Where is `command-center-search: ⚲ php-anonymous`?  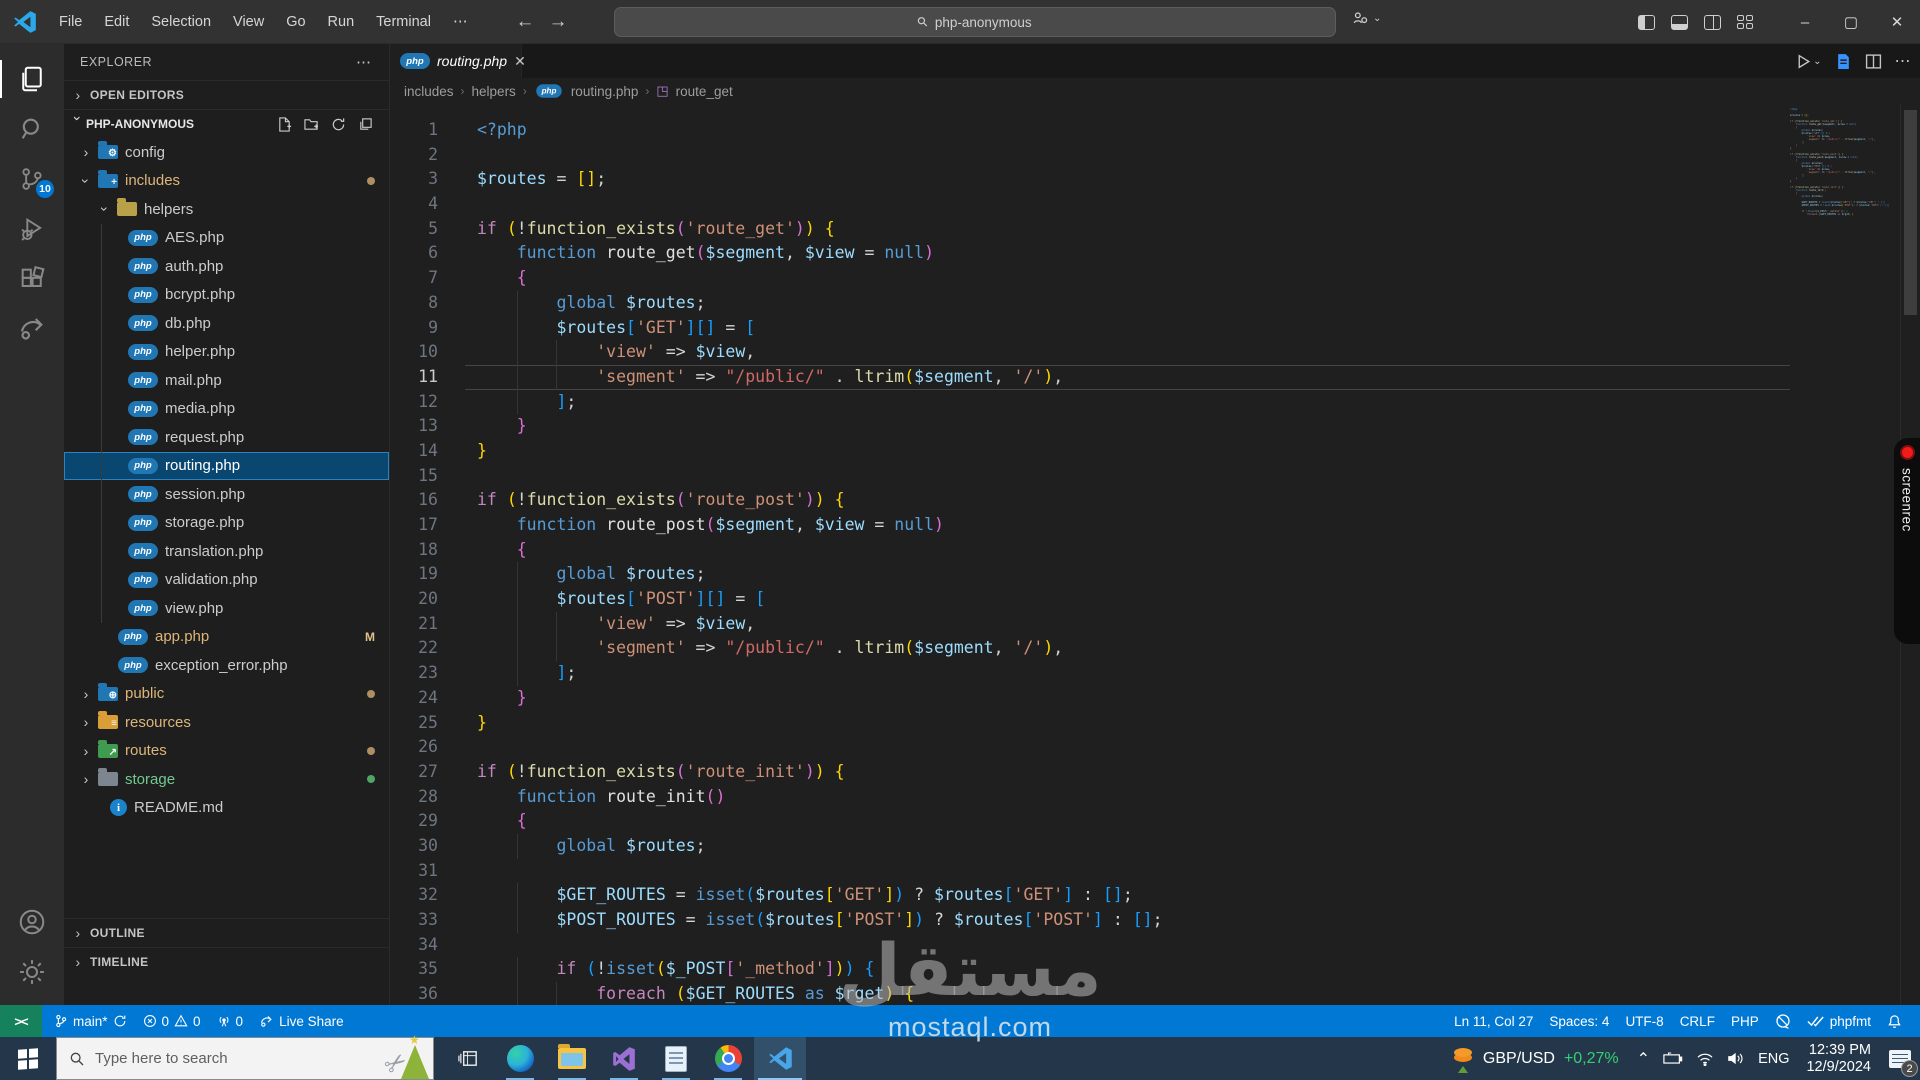 command-center-search: ⚲ php-anonymous is located at coordinates (975, 22).